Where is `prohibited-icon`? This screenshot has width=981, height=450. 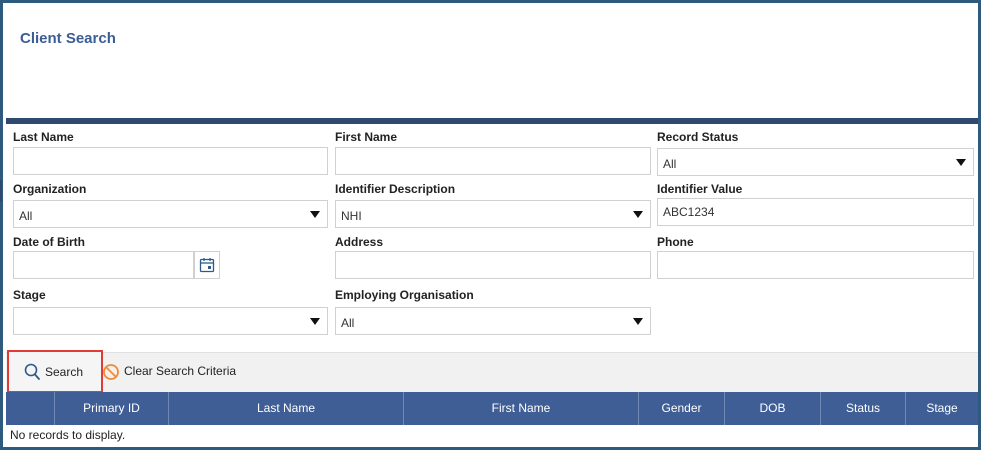
prohibited-icon is located at coordinates (111, 372).